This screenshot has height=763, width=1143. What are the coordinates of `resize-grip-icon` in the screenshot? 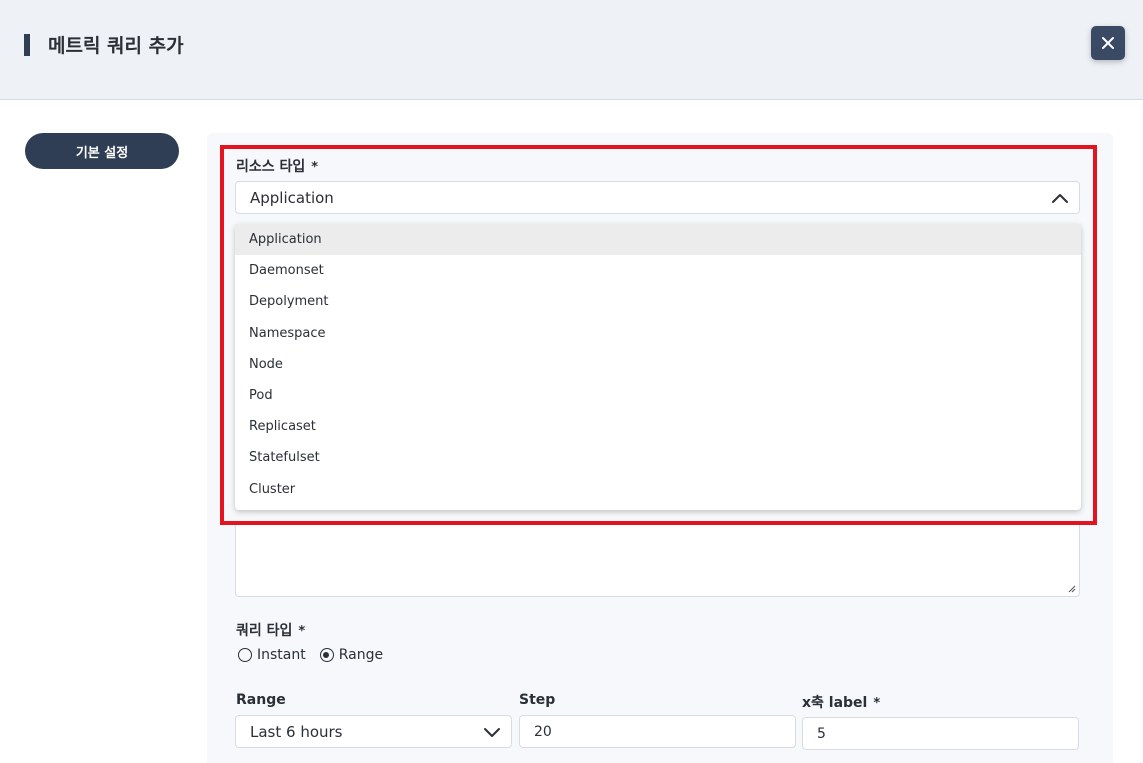 It's located at (1071, 588).